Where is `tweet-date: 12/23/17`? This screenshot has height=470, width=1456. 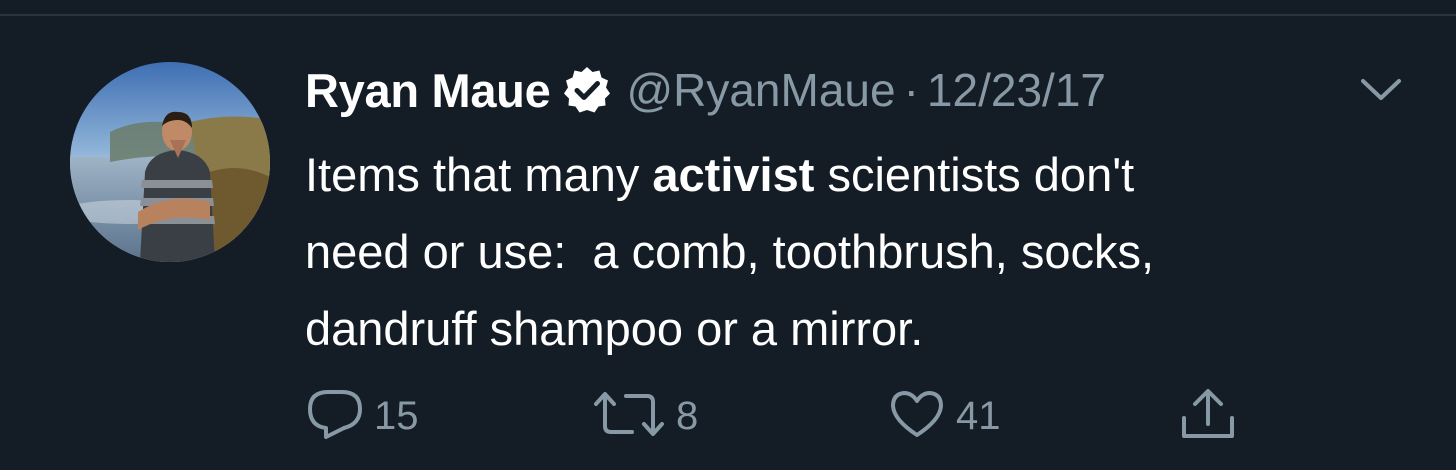
tweet-date: 12/23/17 is located at coordinates (1016, 90).